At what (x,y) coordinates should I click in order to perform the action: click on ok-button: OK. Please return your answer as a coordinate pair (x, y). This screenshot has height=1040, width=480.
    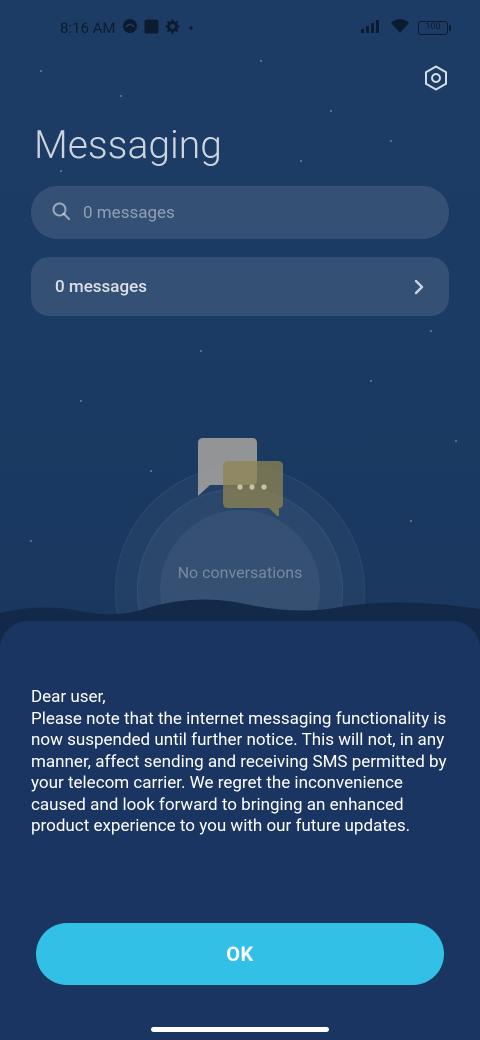
    Looking at the image, I should click on (240, 954).